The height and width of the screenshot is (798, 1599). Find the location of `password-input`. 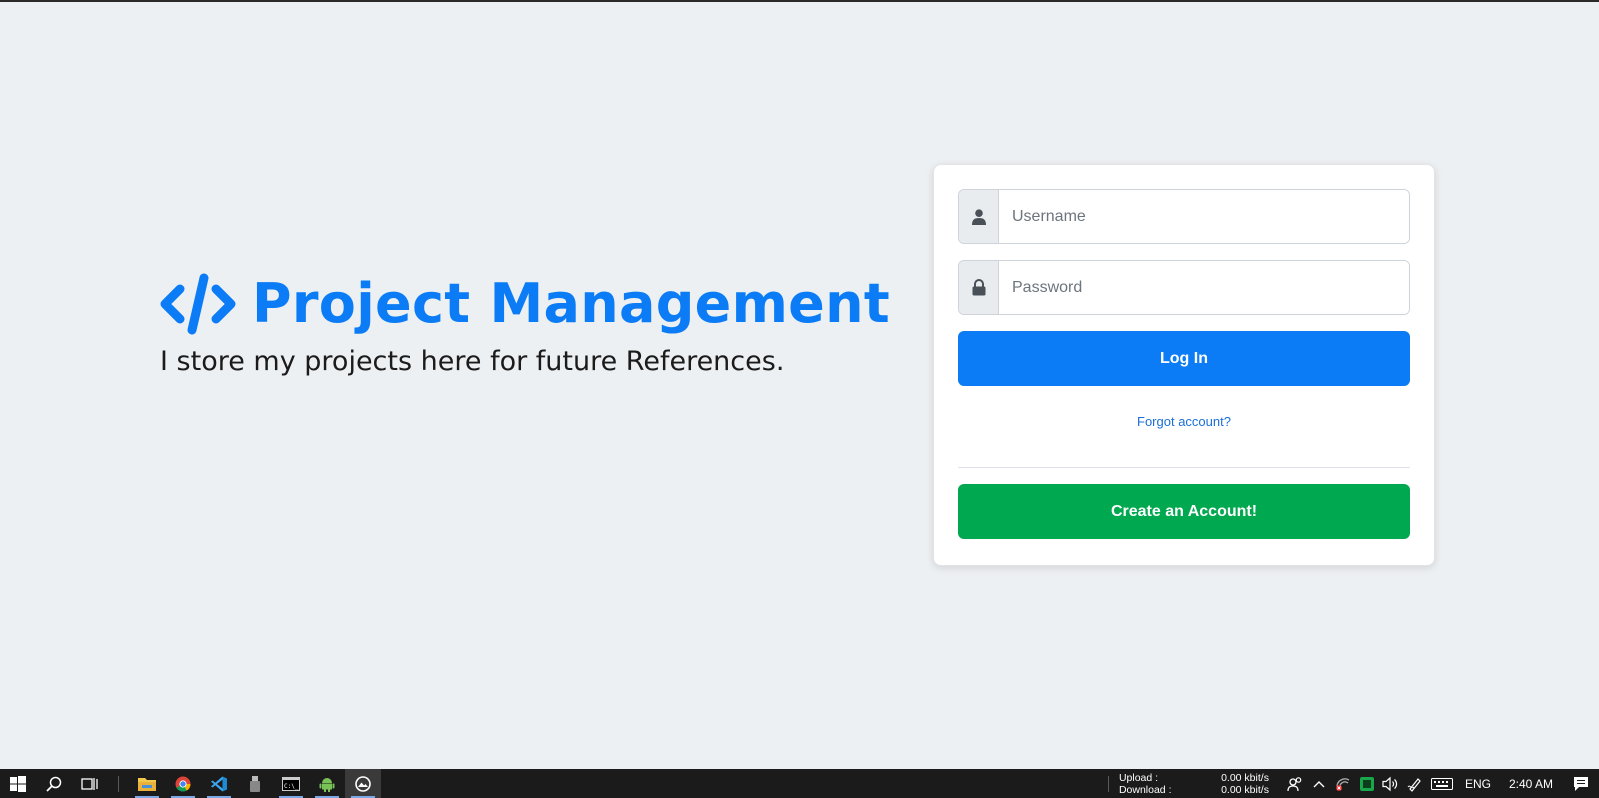

password-input is located at coordinates (1204, 287).